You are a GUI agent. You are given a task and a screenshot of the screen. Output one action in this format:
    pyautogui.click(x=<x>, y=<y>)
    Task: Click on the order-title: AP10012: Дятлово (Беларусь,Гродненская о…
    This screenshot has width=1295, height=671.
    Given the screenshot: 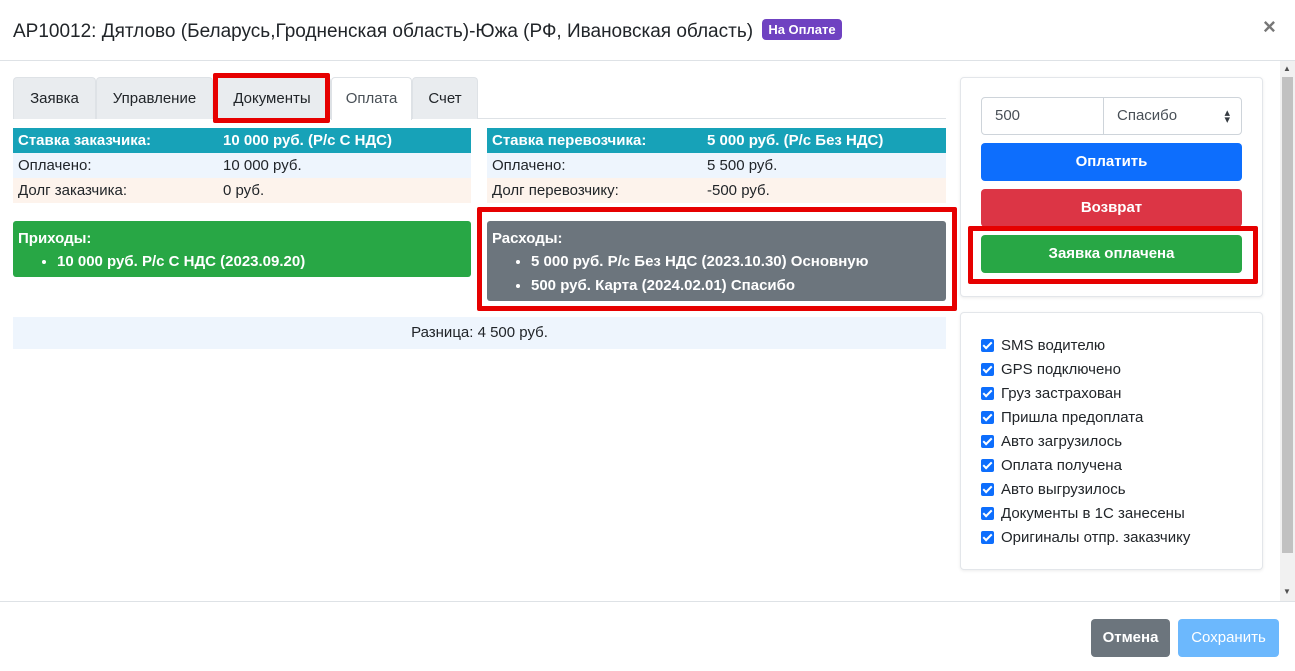 What is the action you would take?
    pyautogui.click(x=383, y=31)
    